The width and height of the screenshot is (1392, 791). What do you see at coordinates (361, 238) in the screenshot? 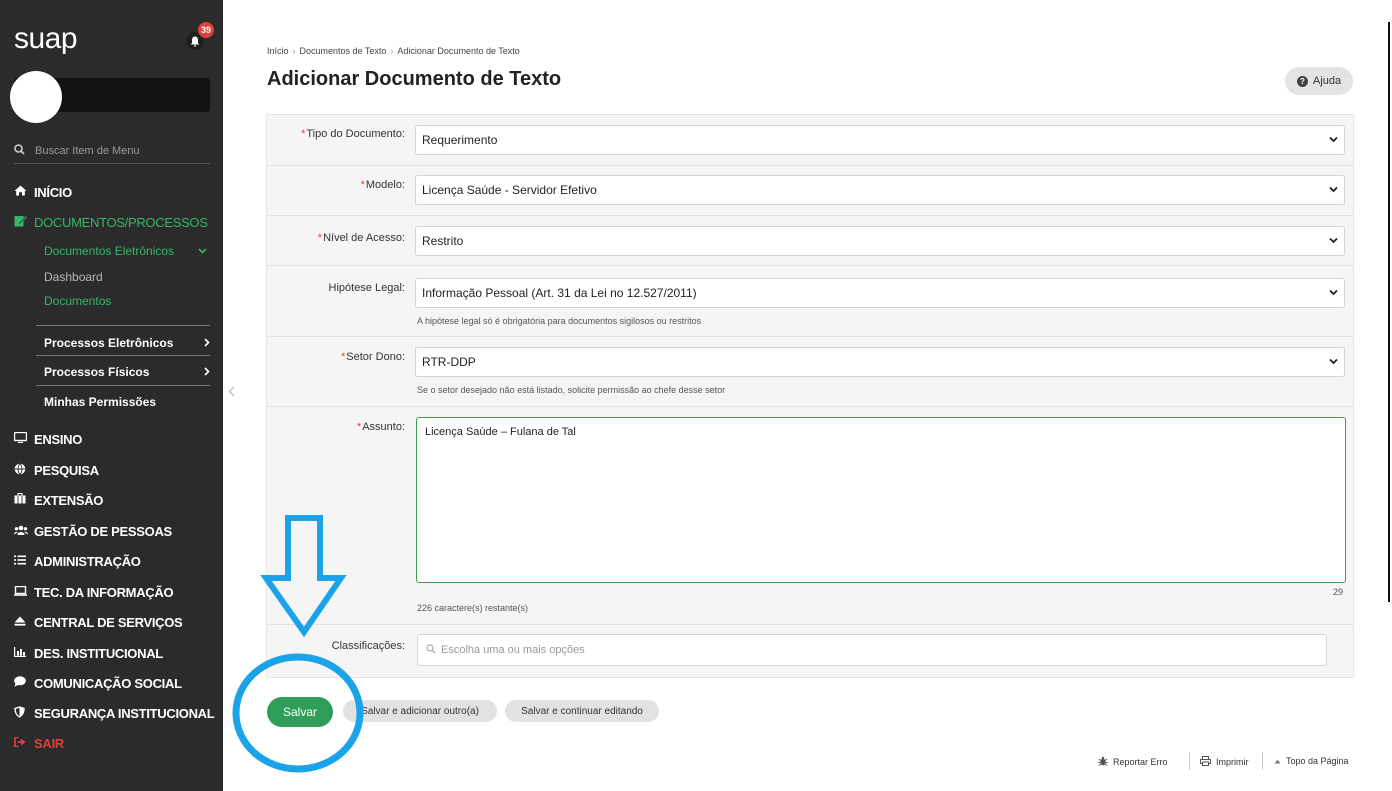
I see `nivel-label: *Nível de Acesso:` at bounding box center [361, 238].